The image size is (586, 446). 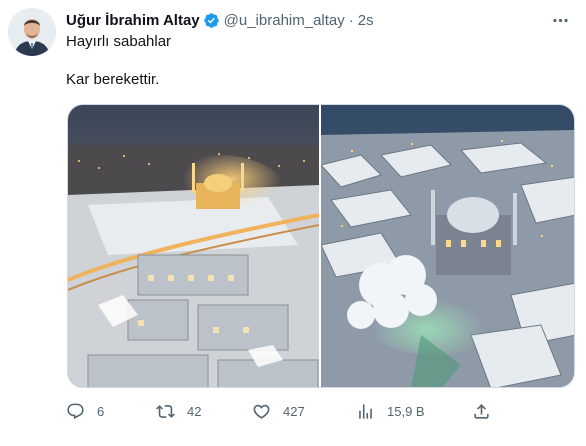 I want to click on author-name: Uğur İbrahim Altay, so click(x=133, y=20).